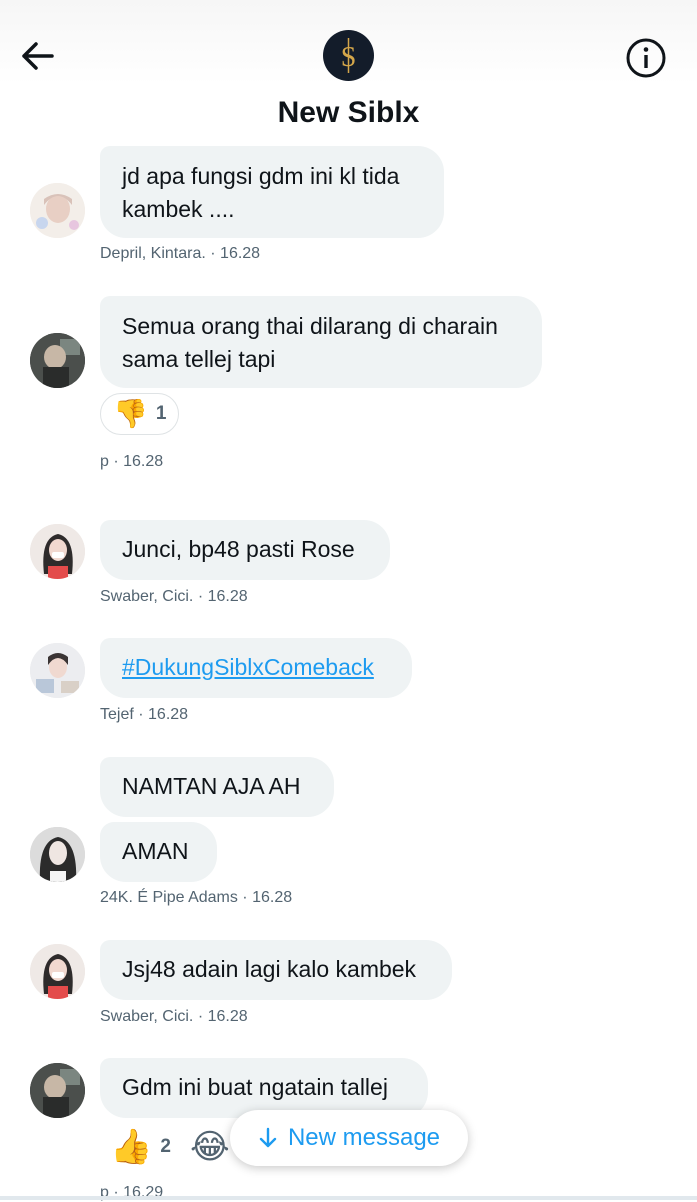  I want to click on arrow-down-icon, so click(268, 1137).